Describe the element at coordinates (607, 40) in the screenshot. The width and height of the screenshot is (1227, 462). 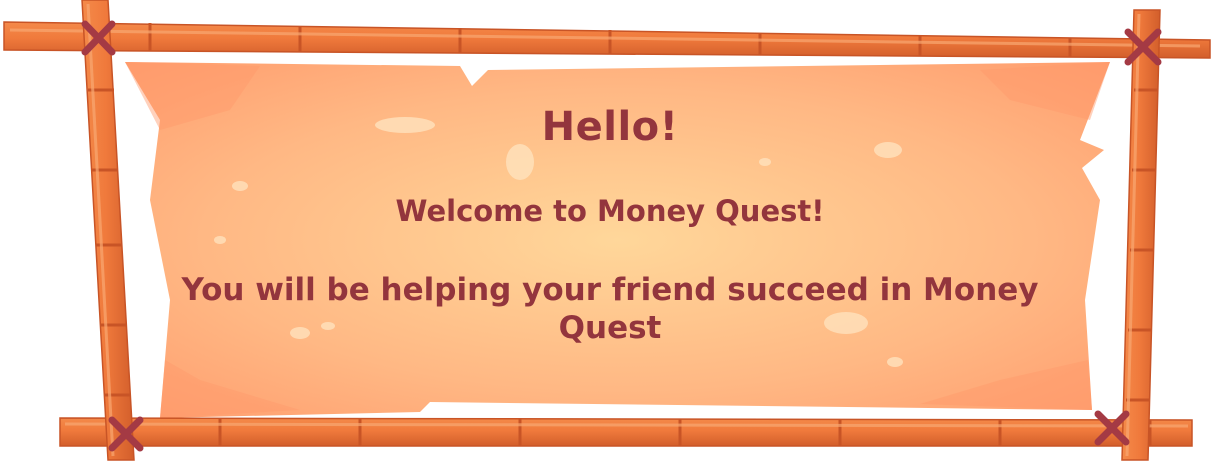
I see `bamboo-pole-top` at that location.